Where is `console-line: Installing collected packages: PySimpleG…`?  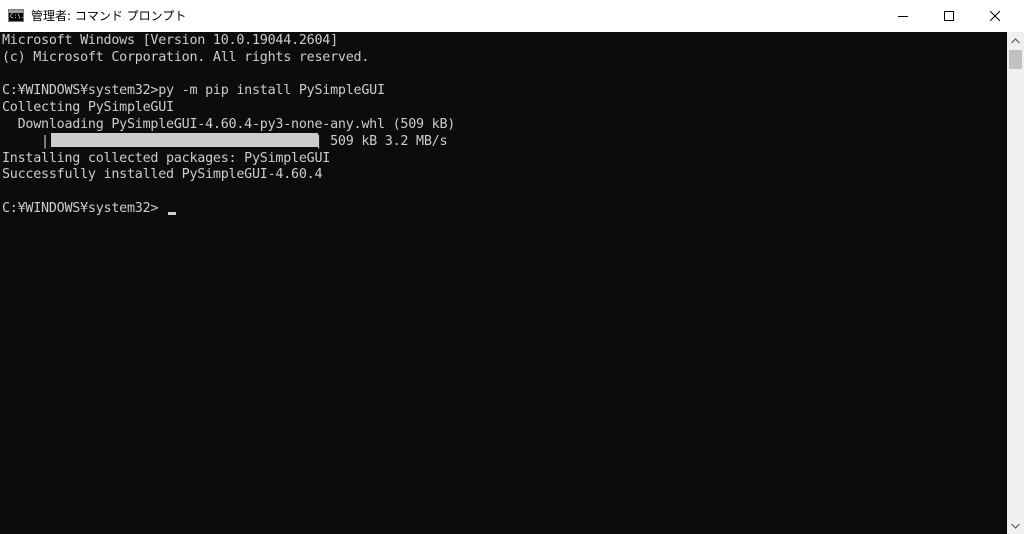
console-line: Installing collected packages: PySimpleG… is located at coordinates (166, 158).